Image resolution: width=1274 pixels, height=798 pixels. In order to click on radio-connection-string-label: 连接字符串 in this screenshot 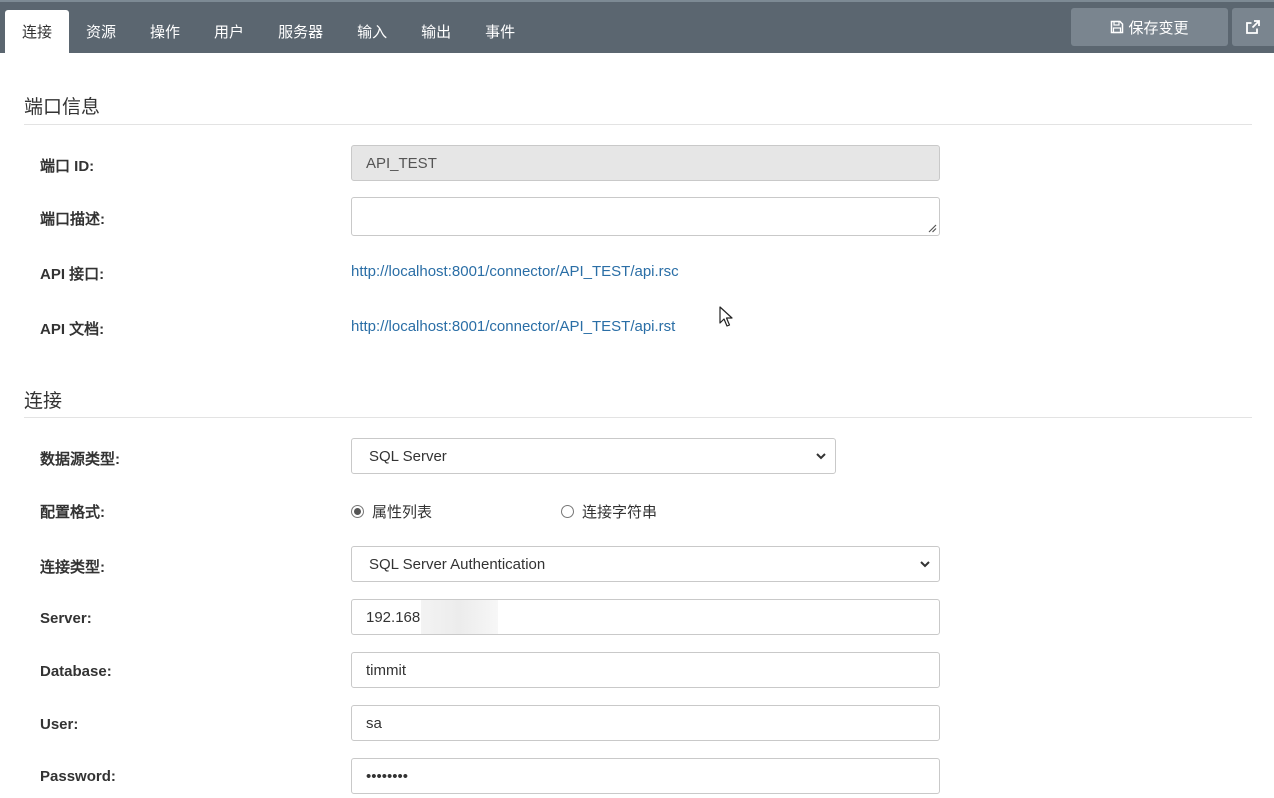, I will do `click(620, 512)`.